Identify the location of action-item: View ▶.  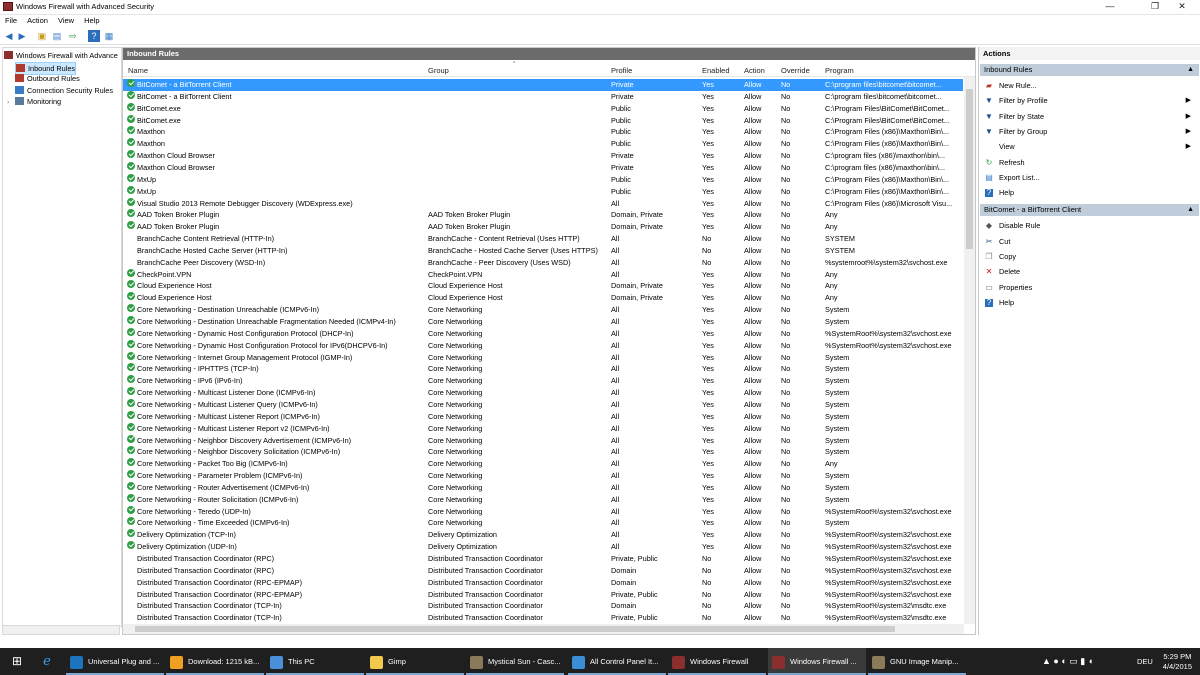
(1089, 147).